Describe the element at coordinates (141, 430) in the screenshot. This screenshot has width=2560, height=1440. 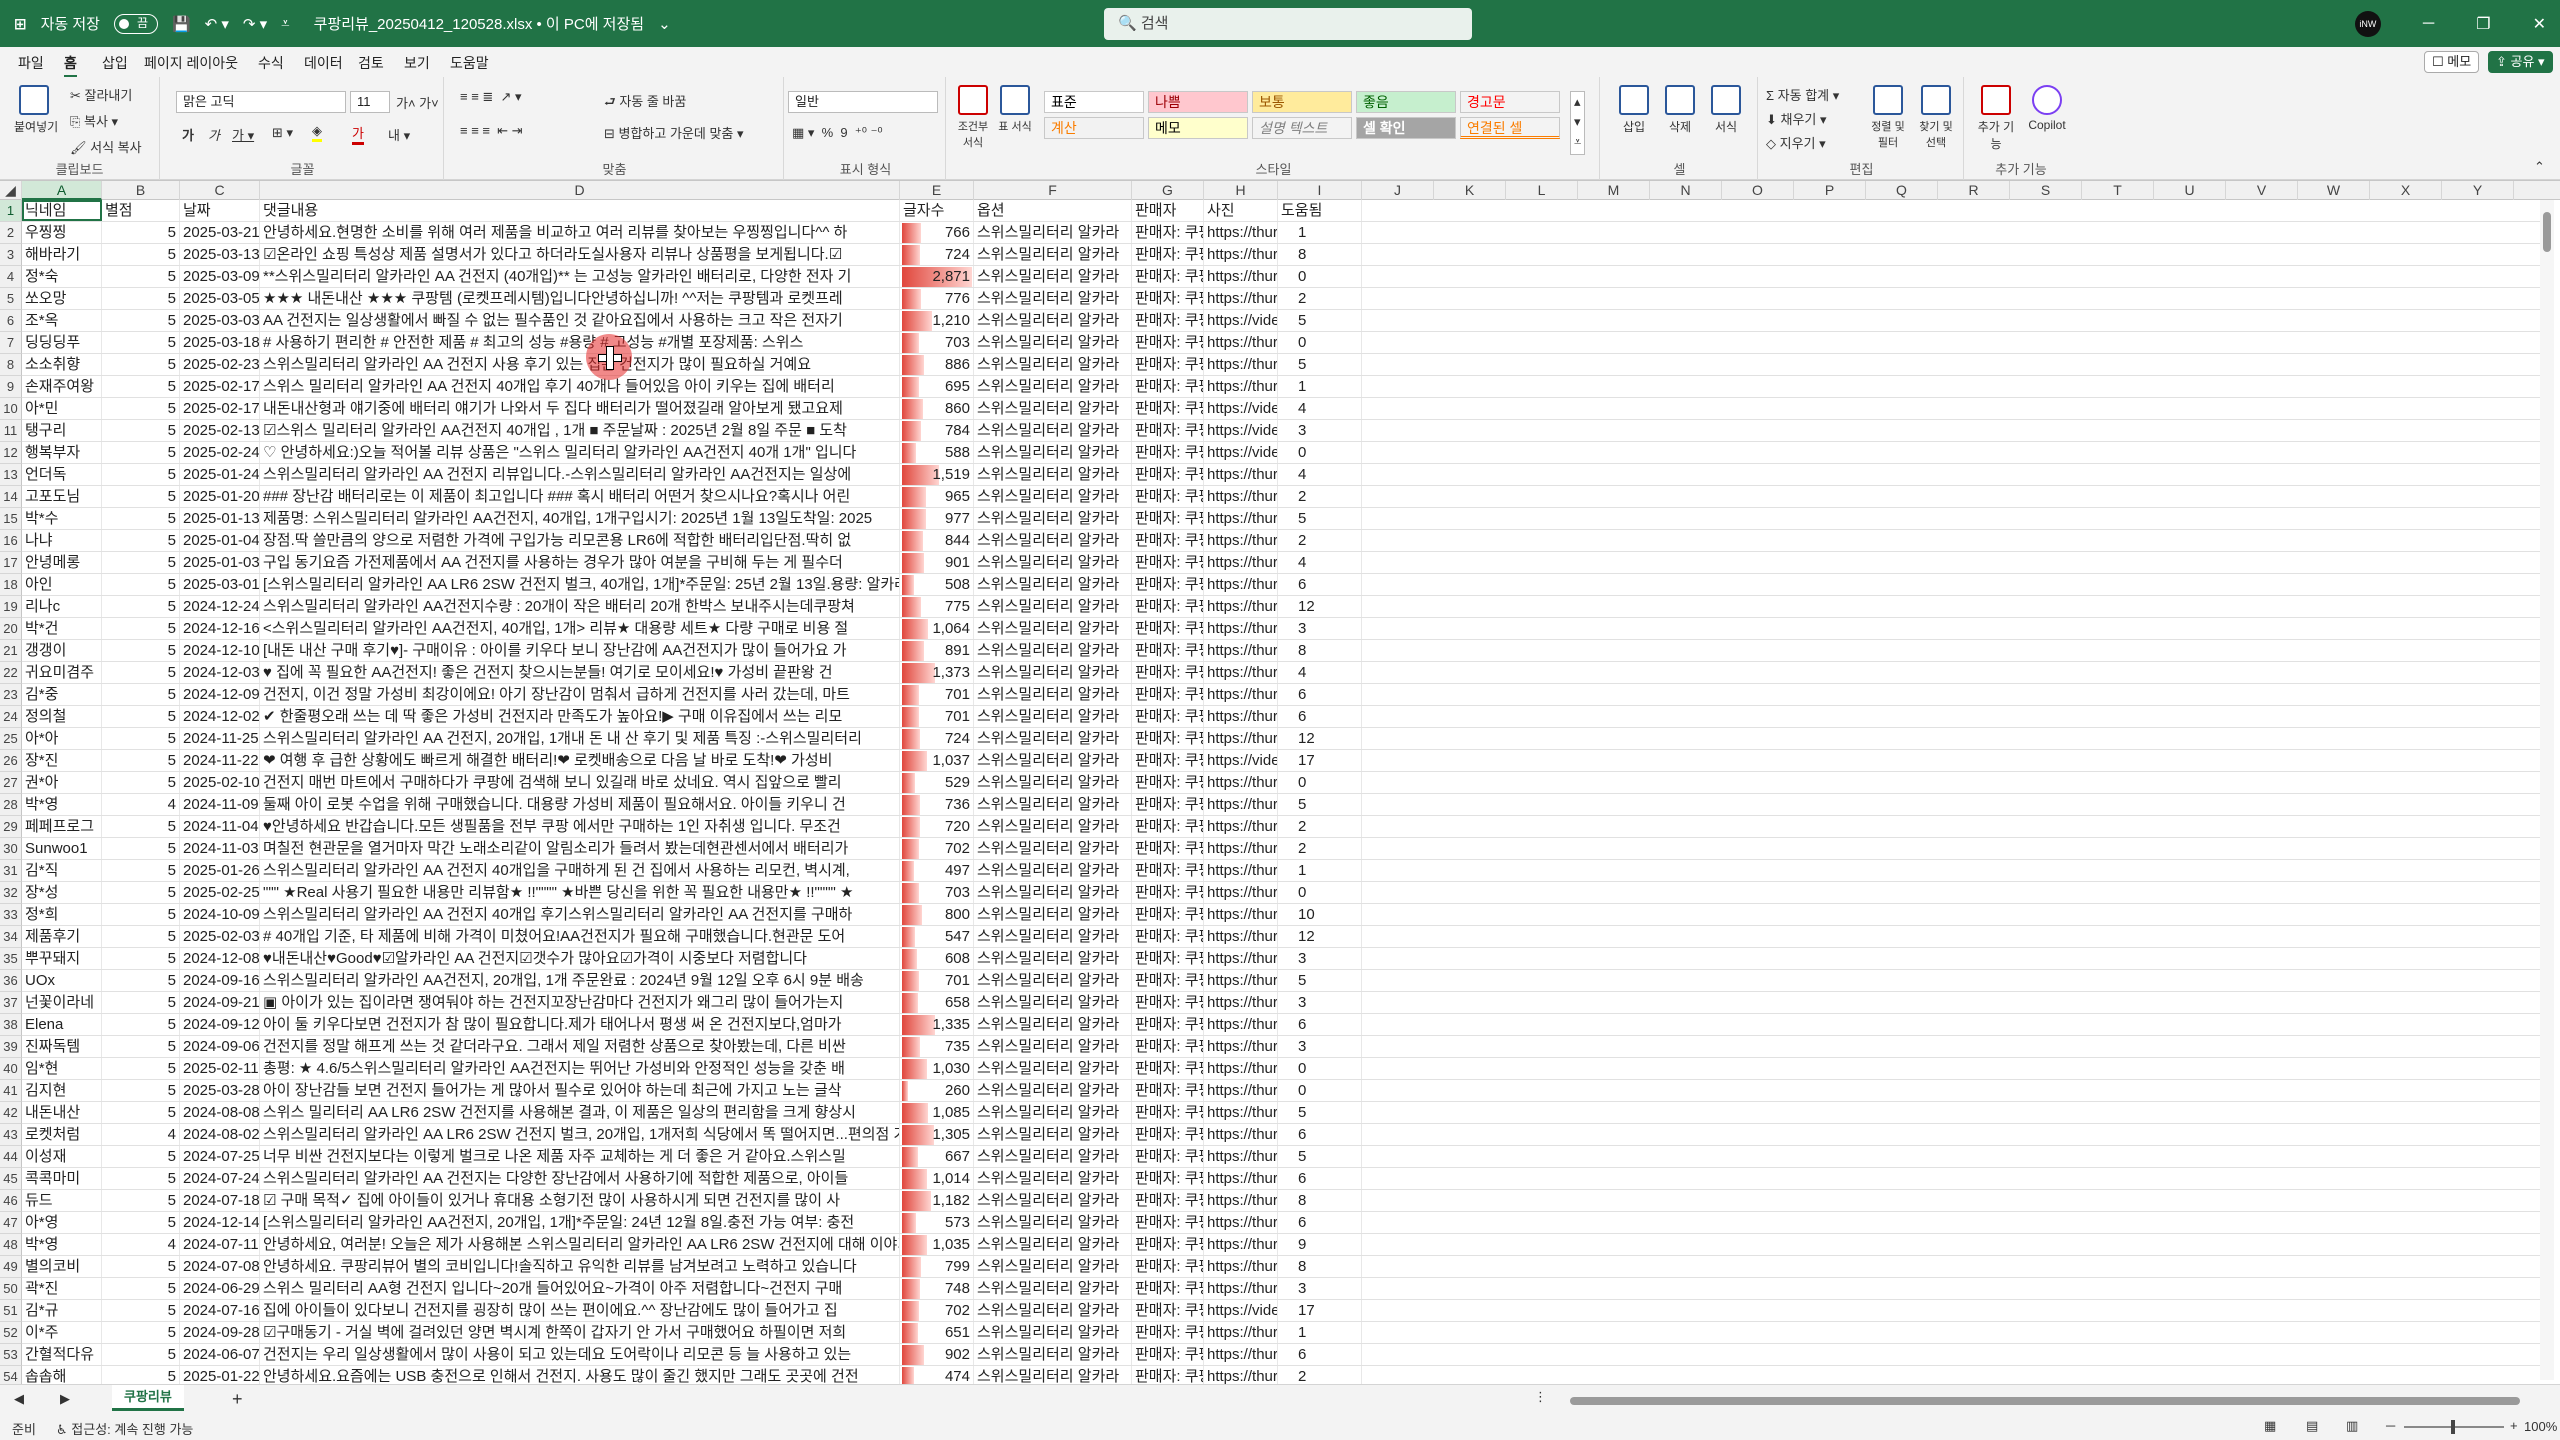
I see `cell-B11: 5` at that location.